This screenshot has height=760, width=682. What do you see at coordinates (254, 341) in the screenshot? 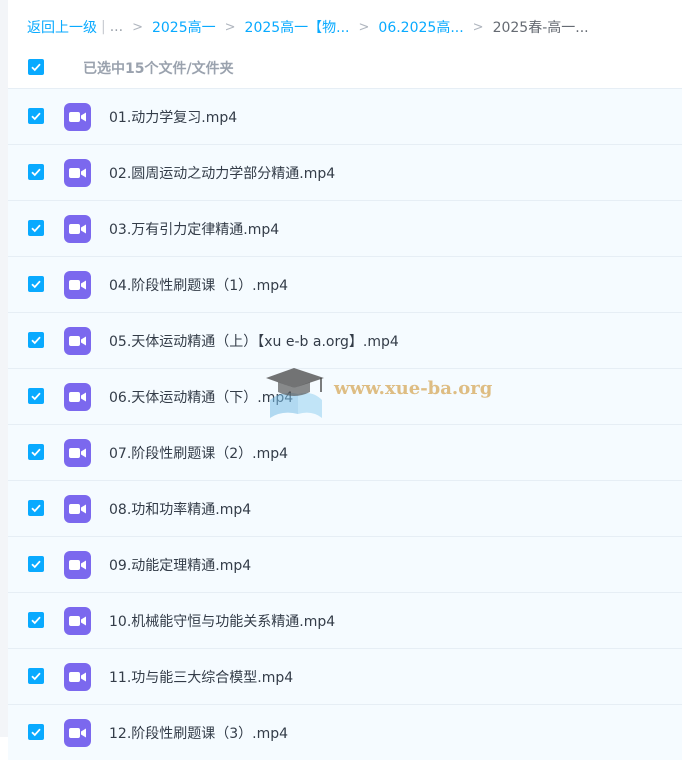
I see `file-name: 05.天体运动精通（上）【xu e-b a.org】.mp4` at bounding box center [254, 341].